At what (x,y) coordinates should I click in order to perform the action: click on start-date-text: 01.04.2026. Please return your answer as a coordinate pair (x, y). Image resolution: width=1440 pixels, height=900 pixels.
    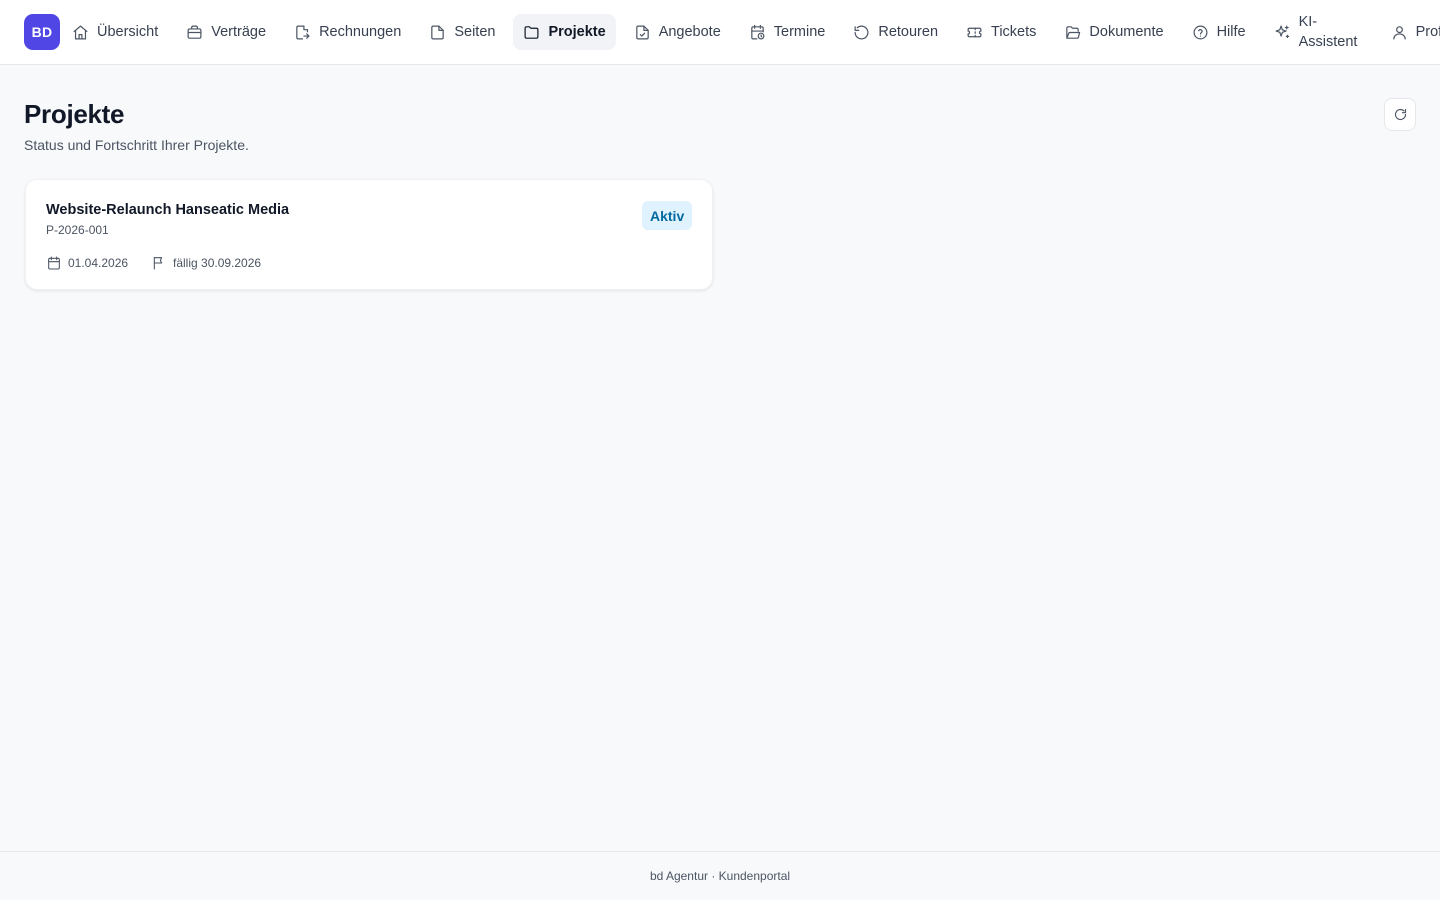
    Looking at the image, I should click on (98, 263).